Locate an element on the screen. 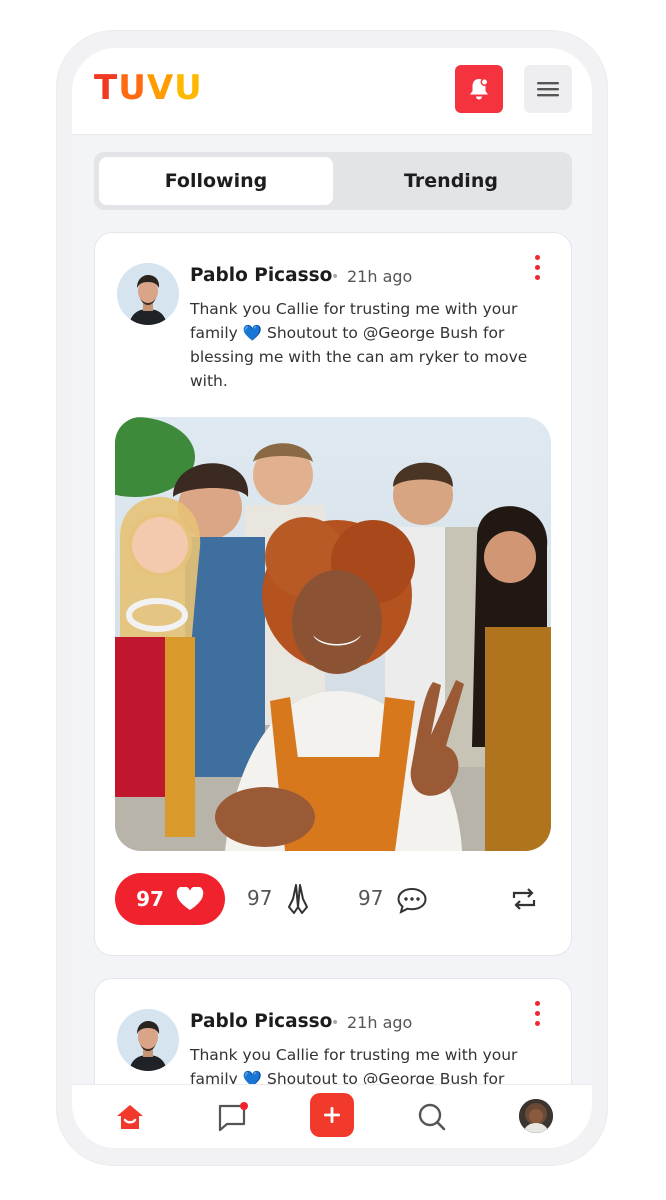 The width and height of the screenshot is (666, 1200). plus-icon is located at coordinates (332, 1115).